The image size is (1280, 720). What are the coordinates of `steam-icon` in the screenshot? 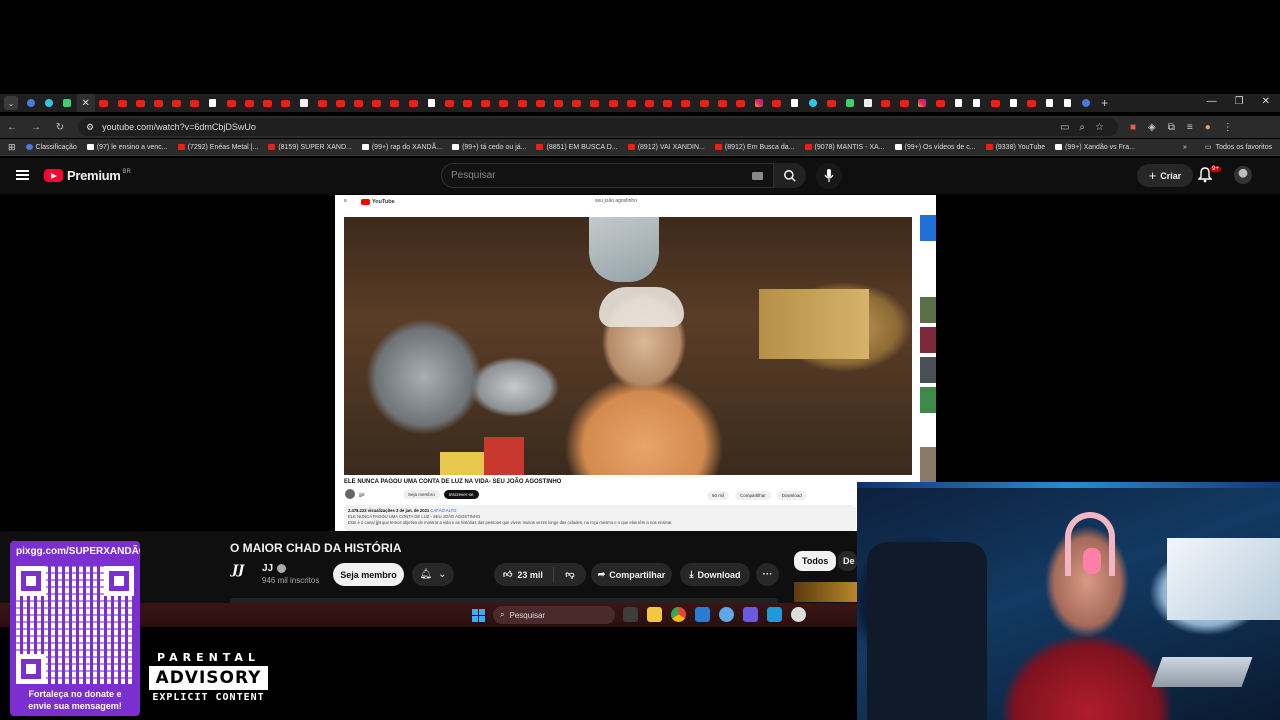 It's located at (774, 614).